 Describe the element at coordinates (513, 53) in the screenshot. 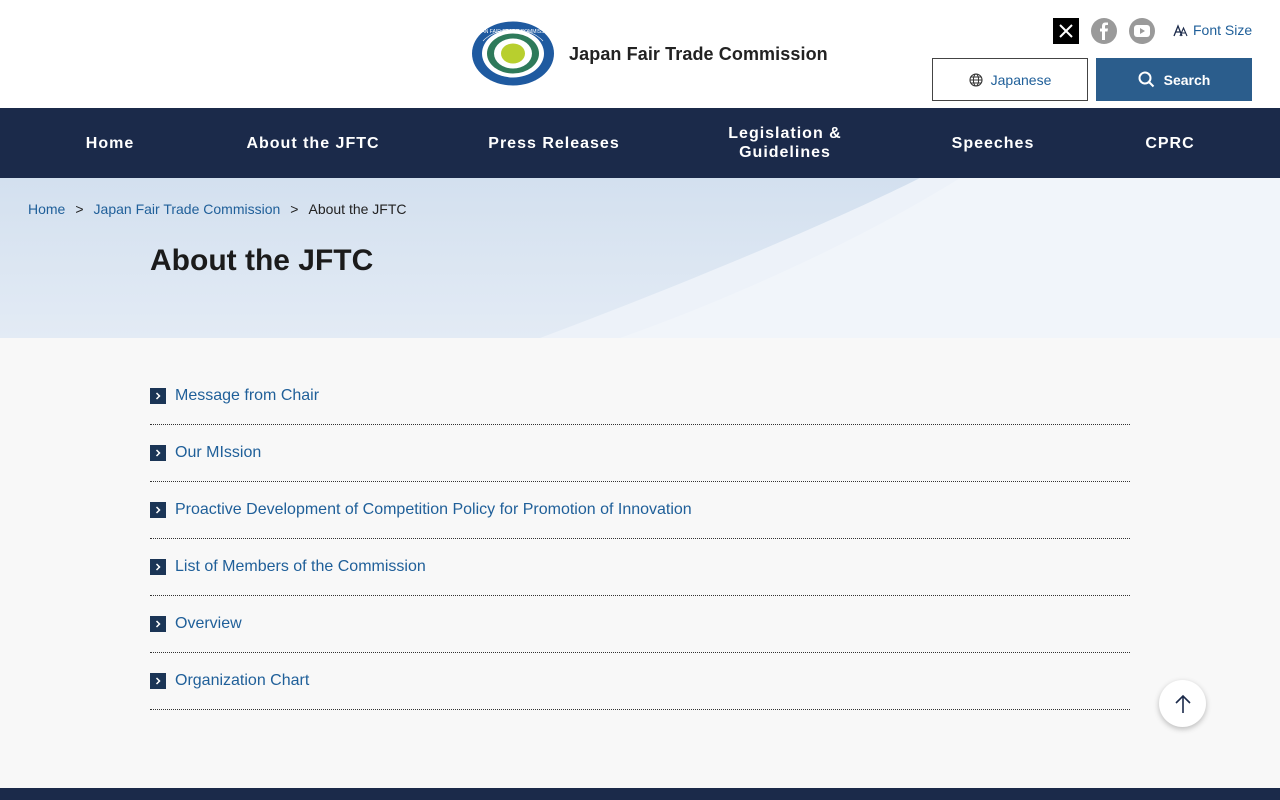

I see `jftc-logo: JAPAN FAIR TRADE COMMISSION` at that location.